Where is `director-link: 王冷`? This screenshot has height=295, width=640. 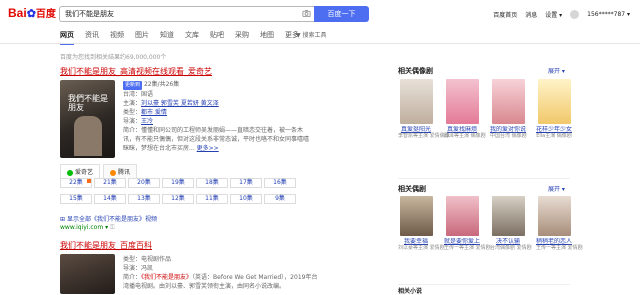
director-link: 王冷 is located at coordinates (147, 121).